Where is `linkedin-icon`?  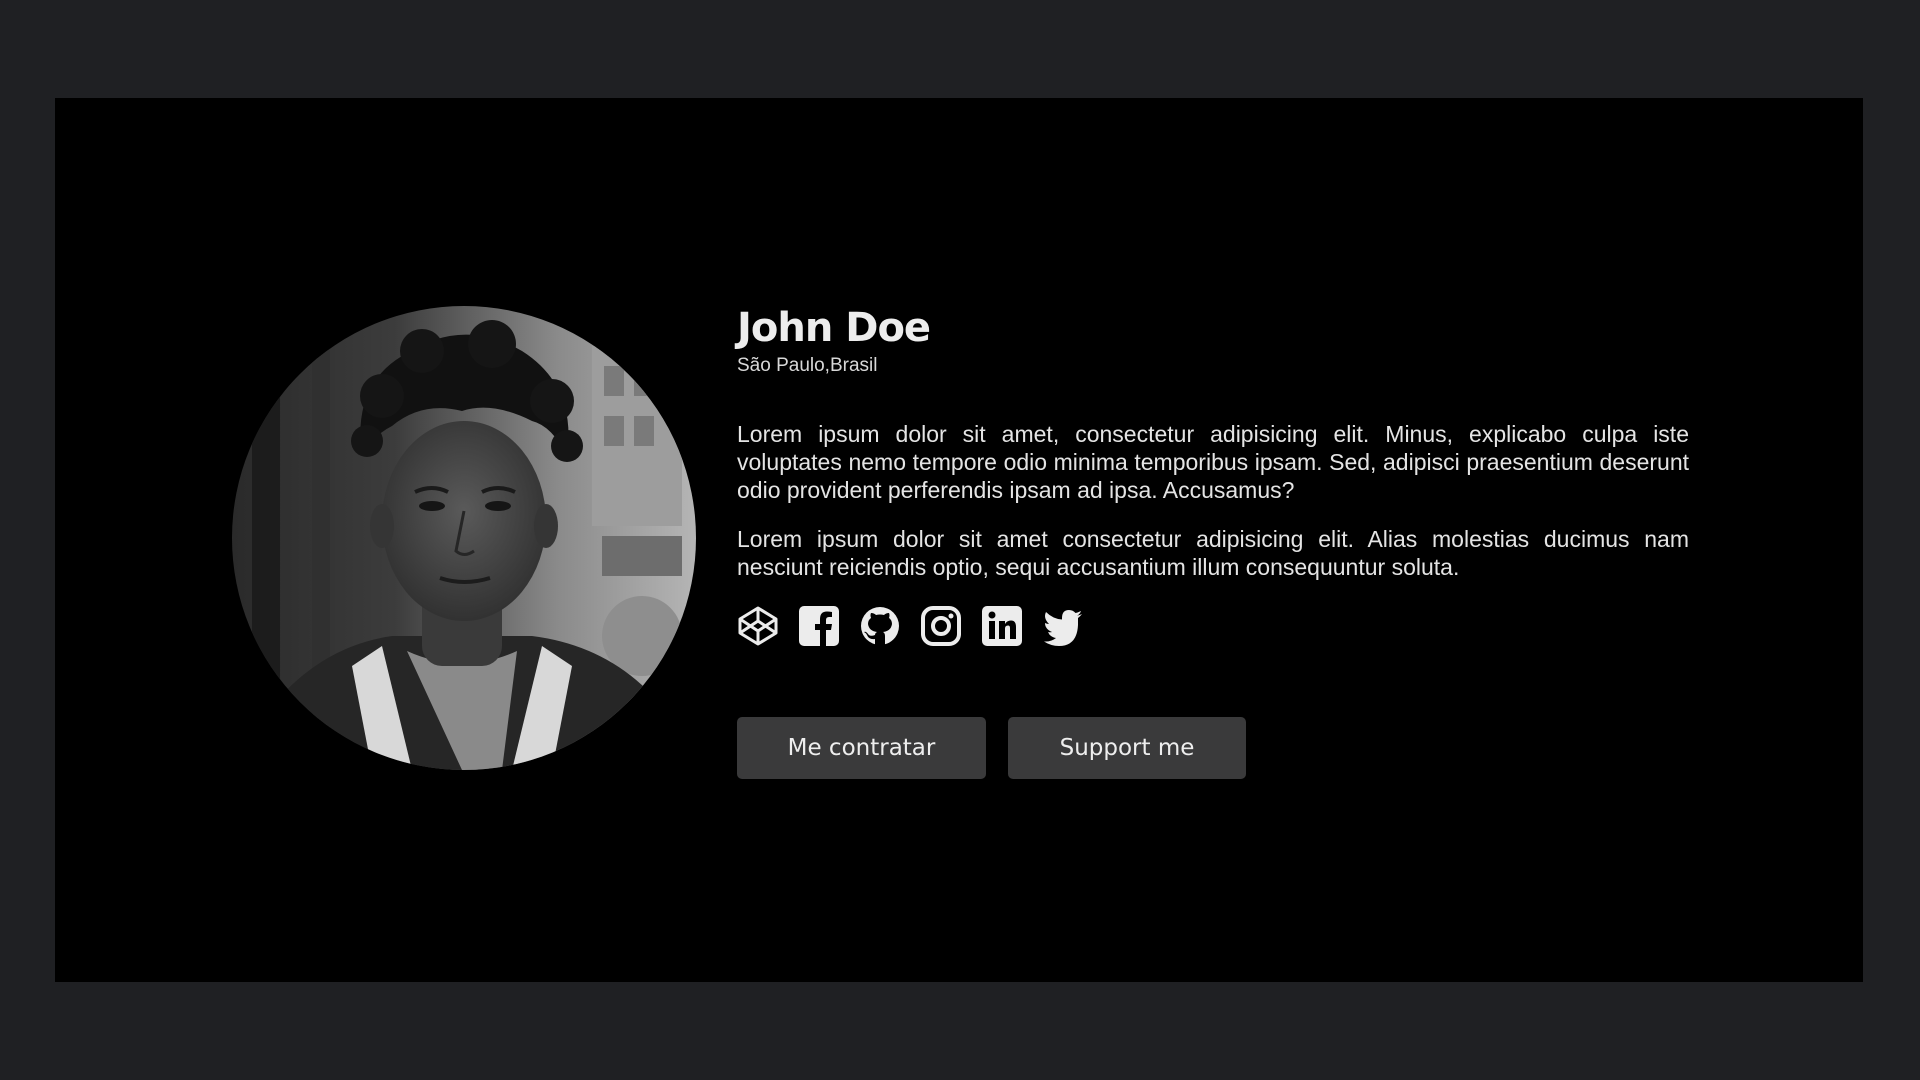
linkedin-icon is located at coordinates (1002, 626).